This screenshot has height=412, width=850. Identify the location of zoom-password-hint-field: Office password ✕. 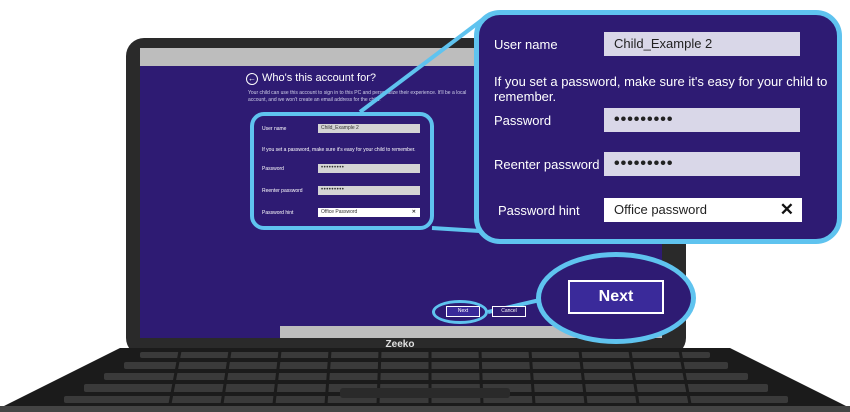
(703, 210).